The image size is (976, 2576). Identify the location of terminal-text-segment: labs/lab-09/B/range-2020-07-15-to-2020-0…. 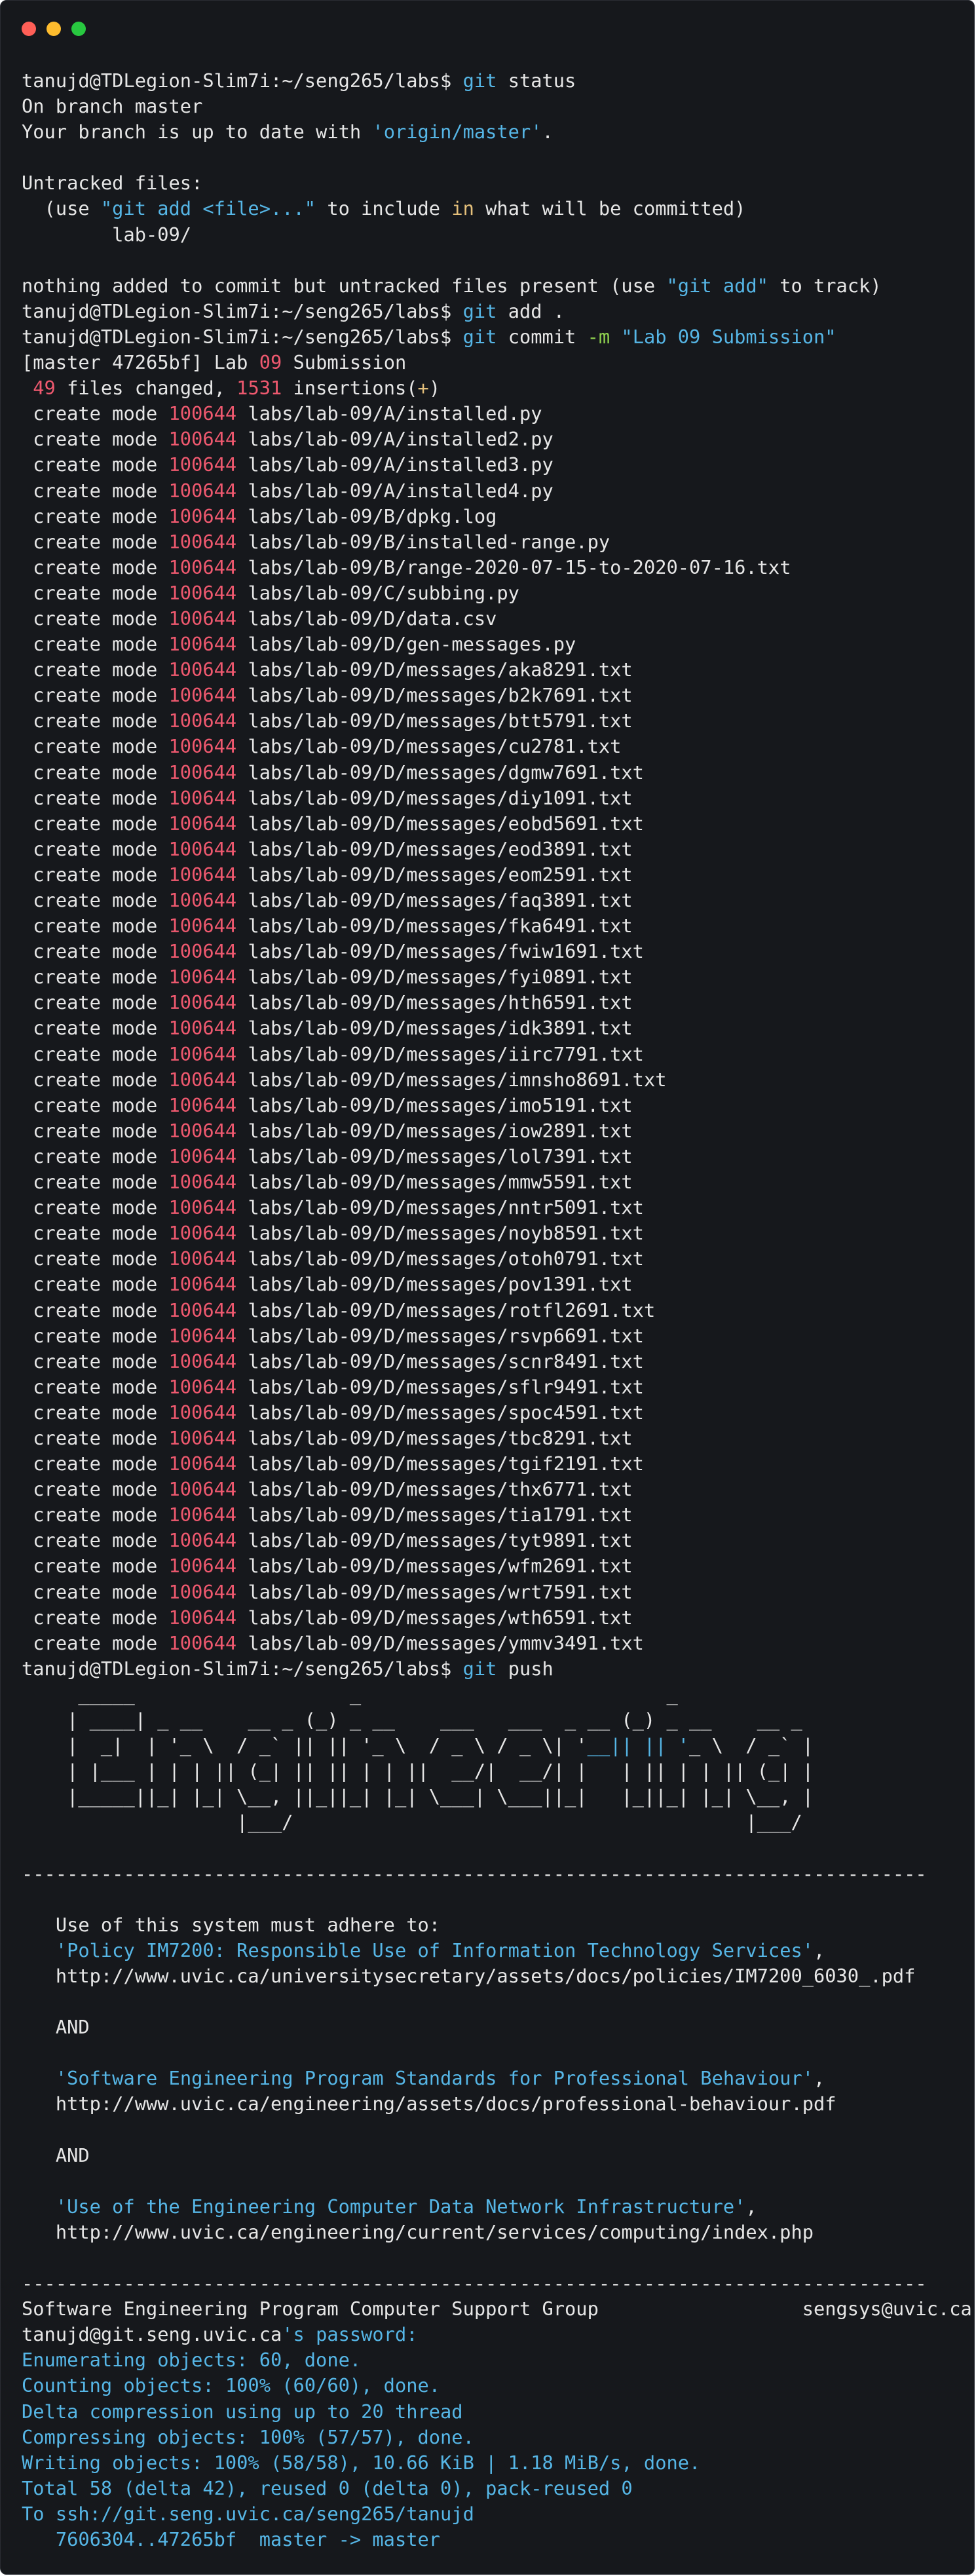
(513, 567).